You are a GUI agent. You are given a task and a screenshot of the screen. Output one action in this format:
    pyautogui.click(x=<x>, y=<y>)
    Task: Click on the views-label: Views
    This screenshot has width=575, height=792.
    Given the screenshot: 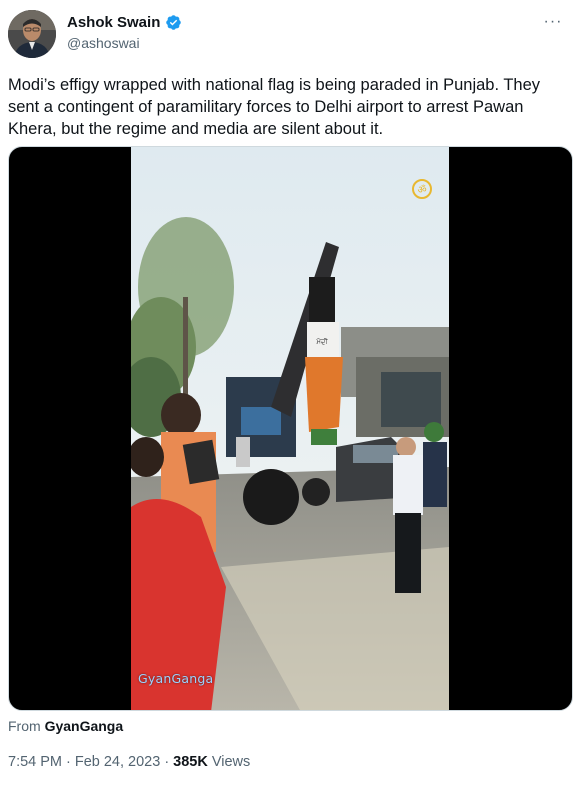 What is the action you would take?
    pyautogui.click(x=231, y=762)
    